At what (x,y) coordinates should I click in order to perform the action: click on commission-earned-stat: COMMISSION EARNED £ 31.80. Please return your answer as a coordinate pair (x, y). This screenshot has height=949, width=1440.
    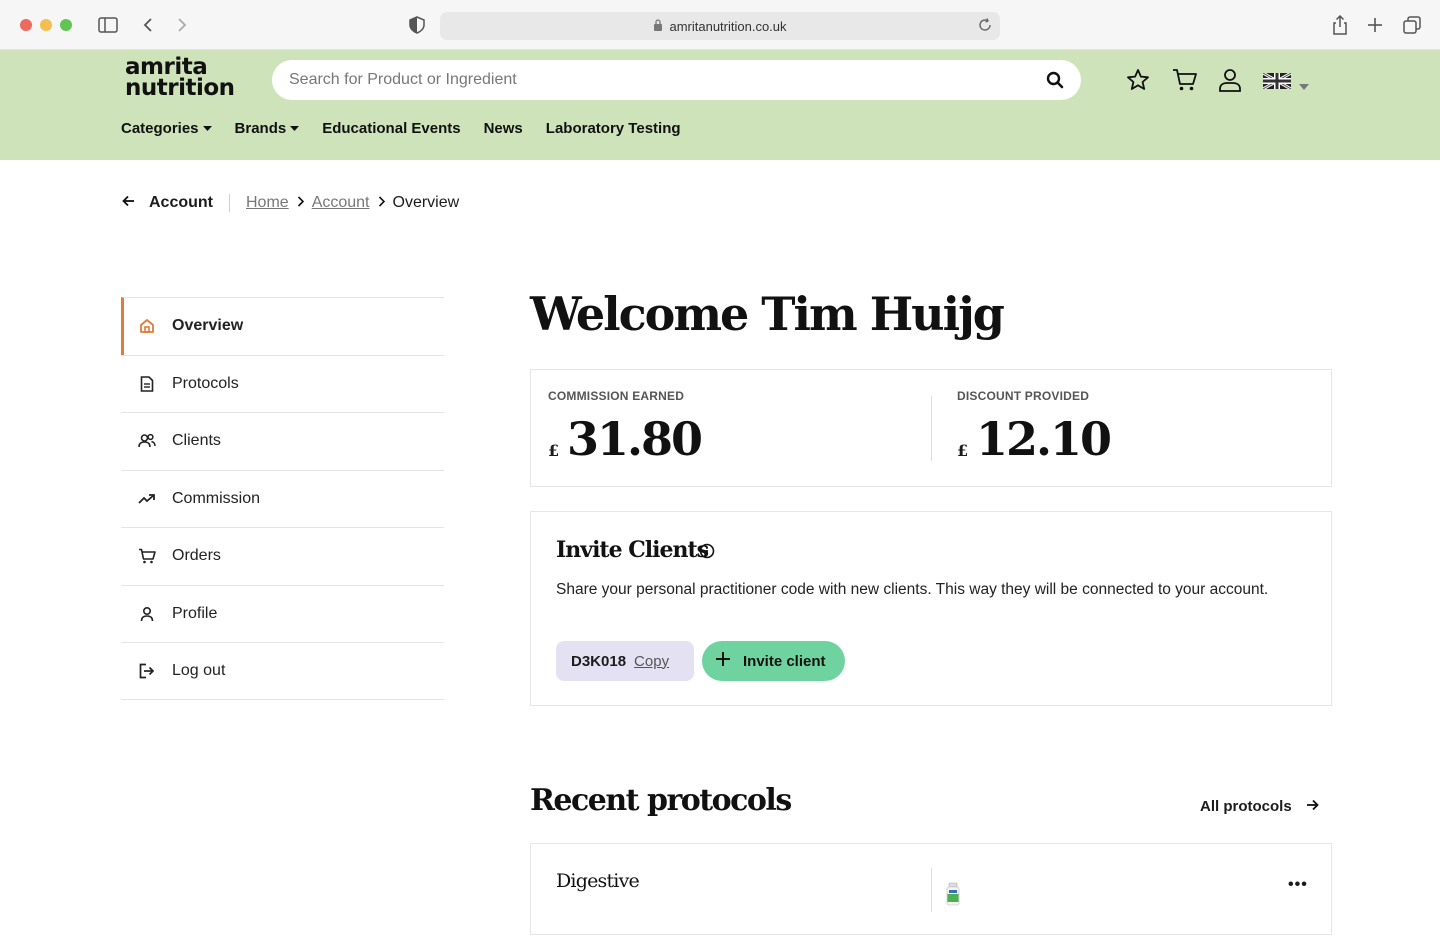
    Looking at the image, I should click on (738, 429).